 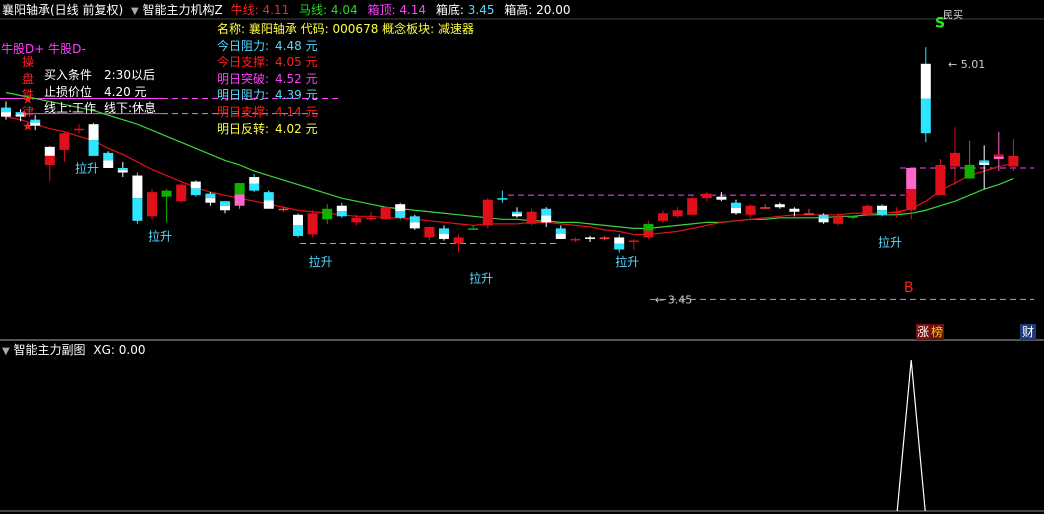 What do you see at coordinates (135, 11) in the screenshot?
I see `indicator-dropdown-icon: ▼` at bounding box center [135, 11].